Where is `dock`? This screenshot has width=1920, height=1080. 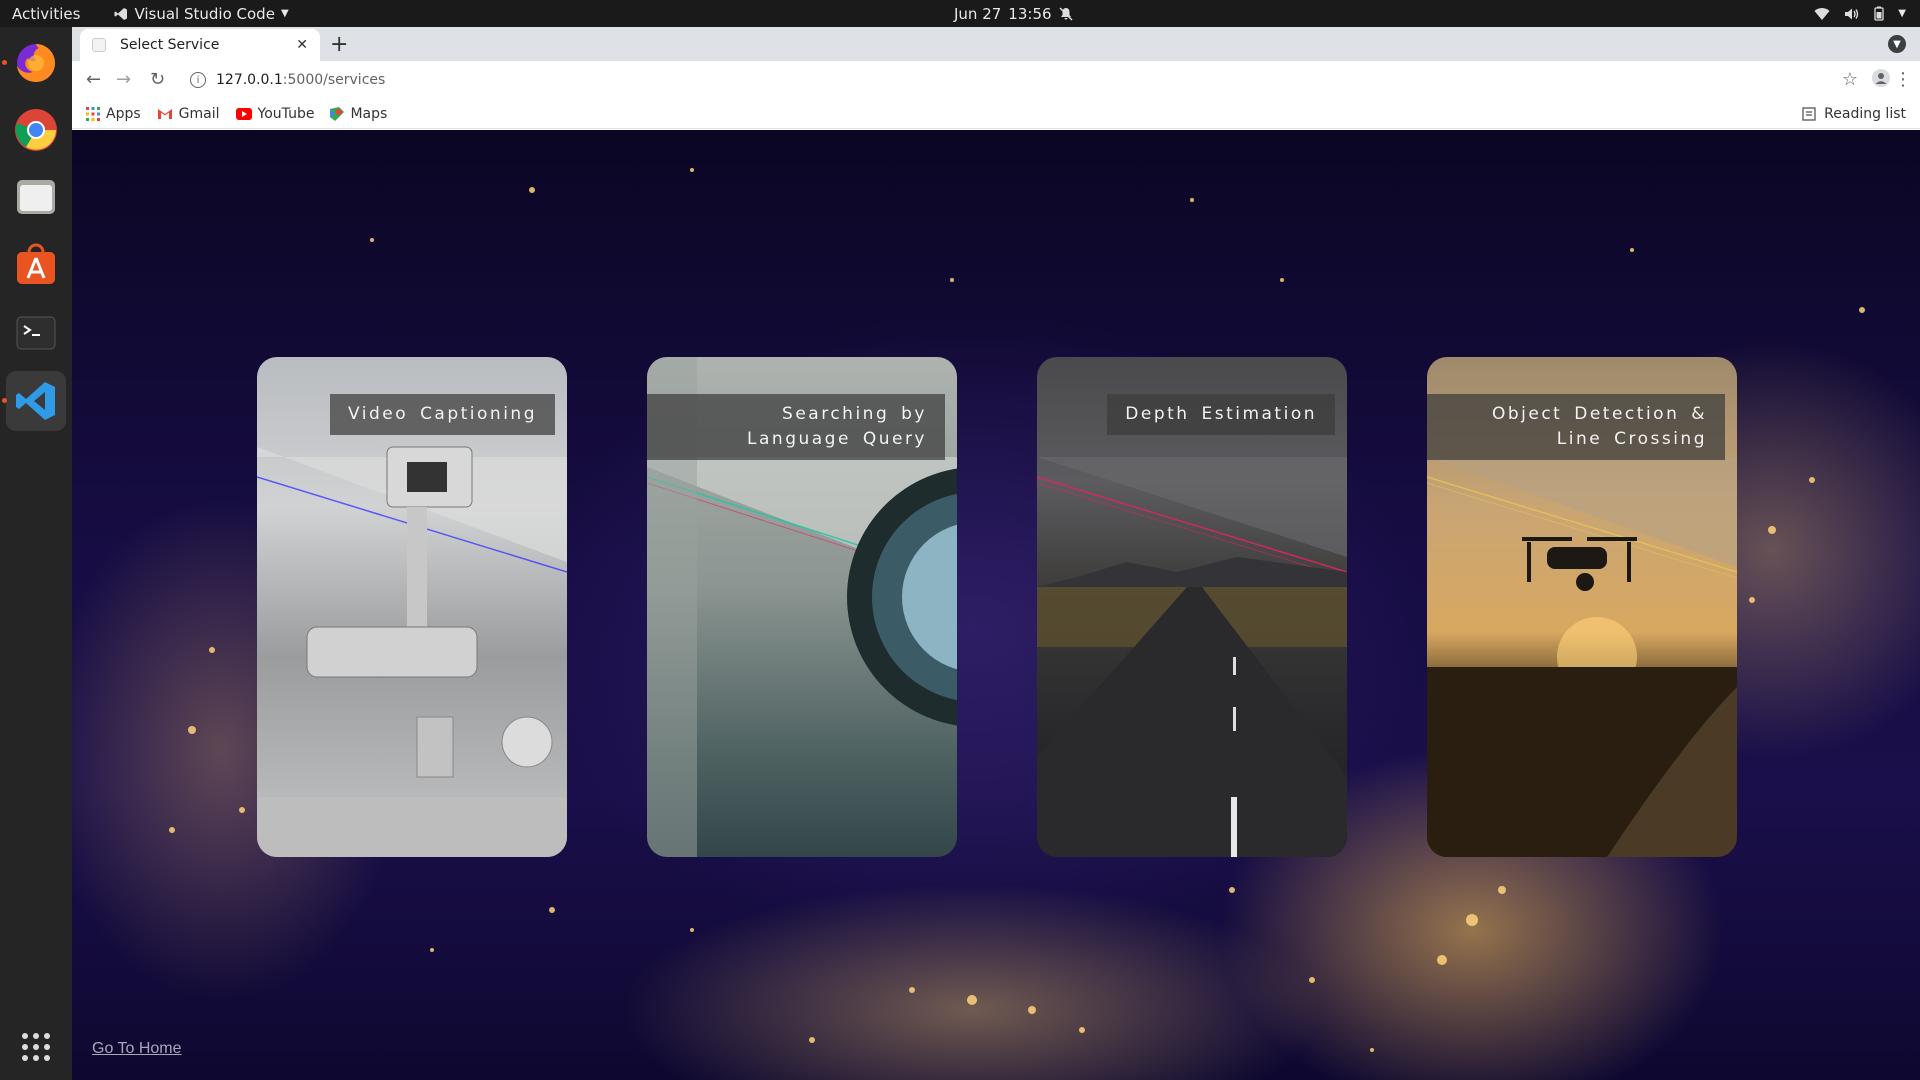 dock is located at coordinates (36, 553).